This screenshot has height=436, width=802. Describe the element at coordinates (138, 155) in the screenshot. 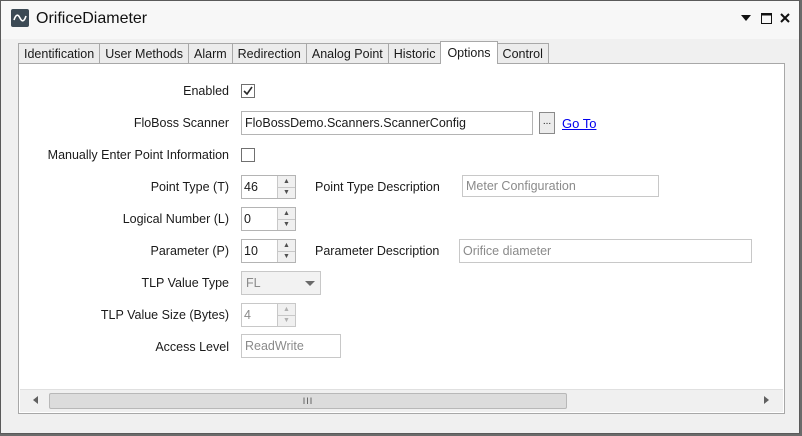

I see `manual-point-info-label: Manually Enter Point Information` at that location.